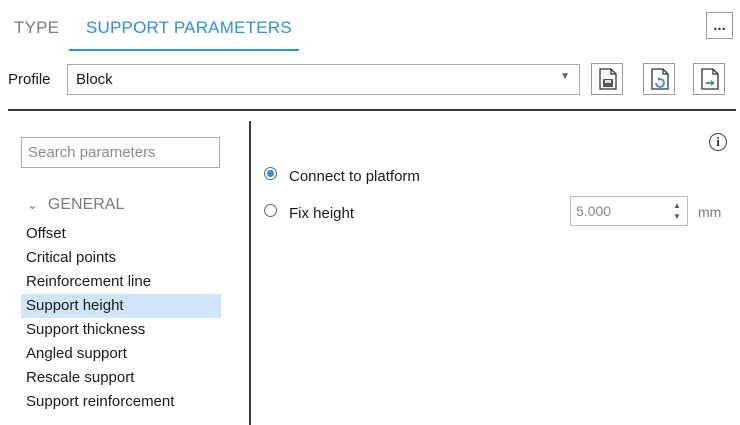  What do you see at coordinates (594, 211) in the screenshot?
I see `fix-height-value: 5.000` at bounding box center [594, 211].